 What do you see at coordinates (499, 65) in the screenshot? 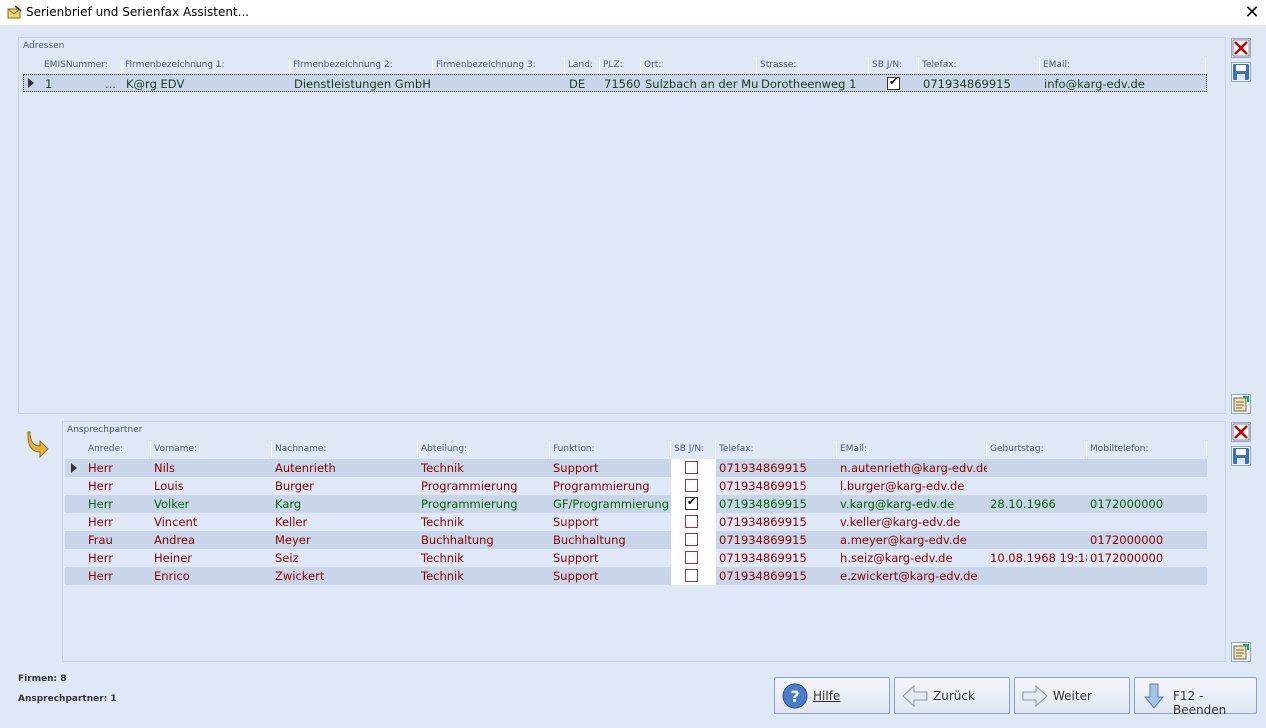
I see `column-header: Firmenbezeichnung 3:` at bounding box center [499, 65].